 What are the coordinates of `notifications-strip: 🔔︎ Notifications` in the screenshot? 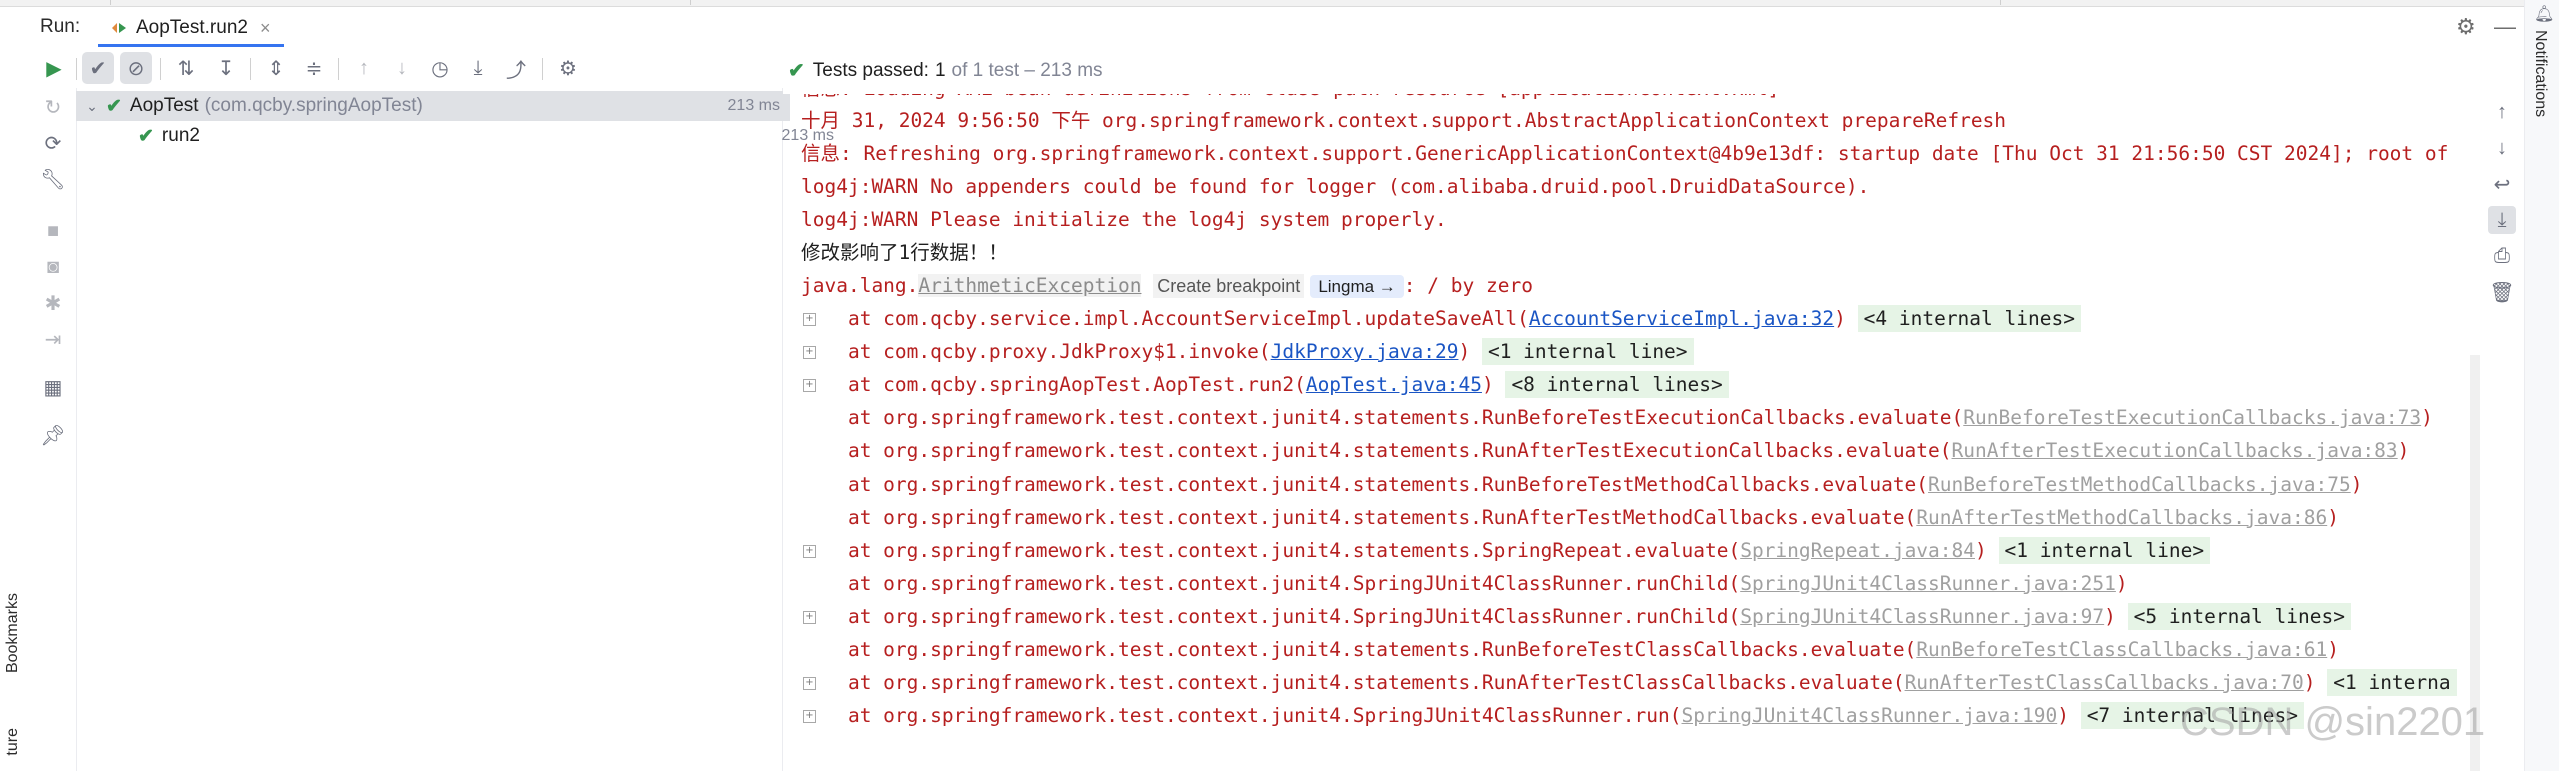 It's located at (2541, 385).